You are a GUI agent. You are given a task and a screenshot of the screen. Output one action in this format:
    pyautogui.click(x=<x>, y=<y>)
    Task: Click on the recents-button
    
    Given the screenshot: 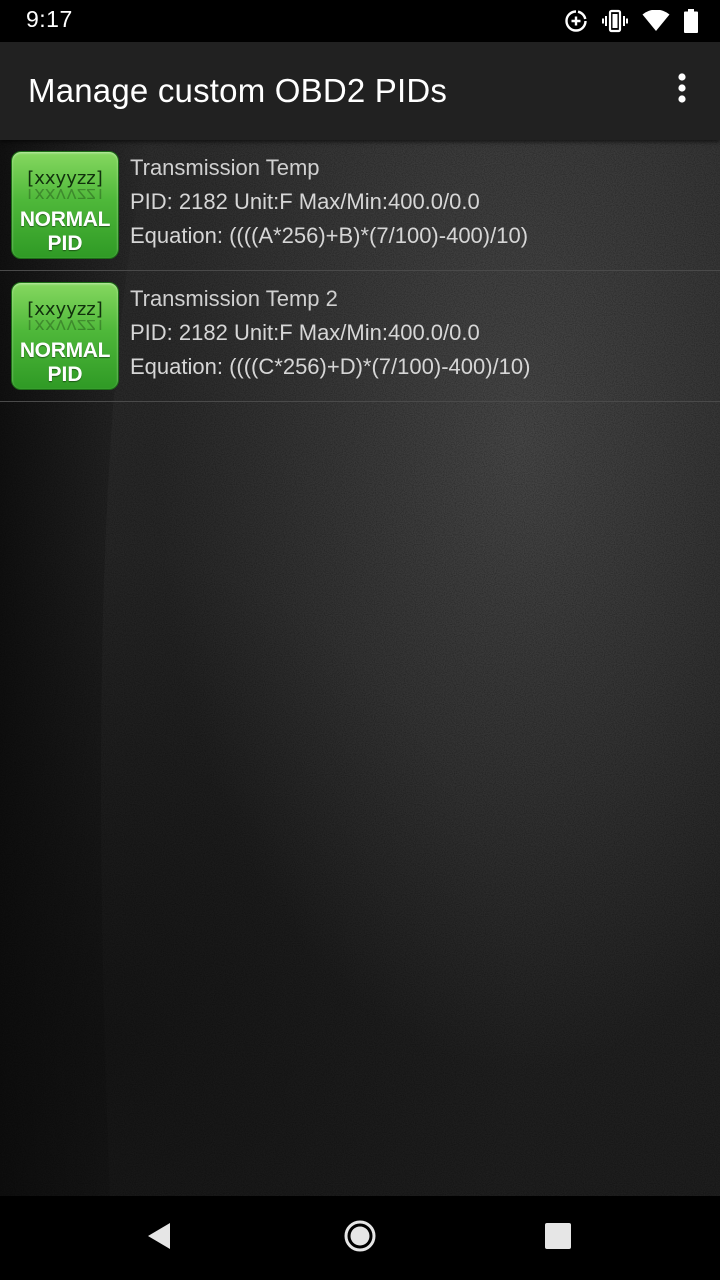 What is the action you would take?
    pyautogui.click(x=558, y=1238)
    